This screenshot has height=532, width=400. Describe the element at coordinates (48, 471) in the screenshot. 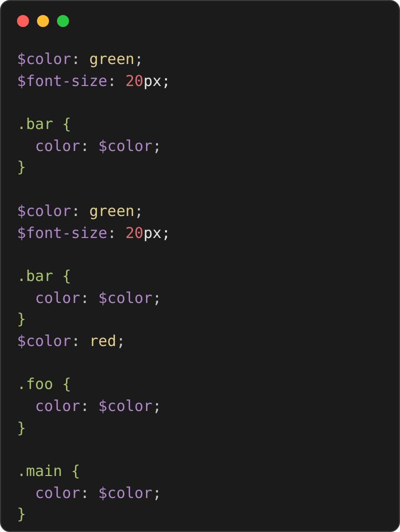

I see `code-line: .main {` at that location.